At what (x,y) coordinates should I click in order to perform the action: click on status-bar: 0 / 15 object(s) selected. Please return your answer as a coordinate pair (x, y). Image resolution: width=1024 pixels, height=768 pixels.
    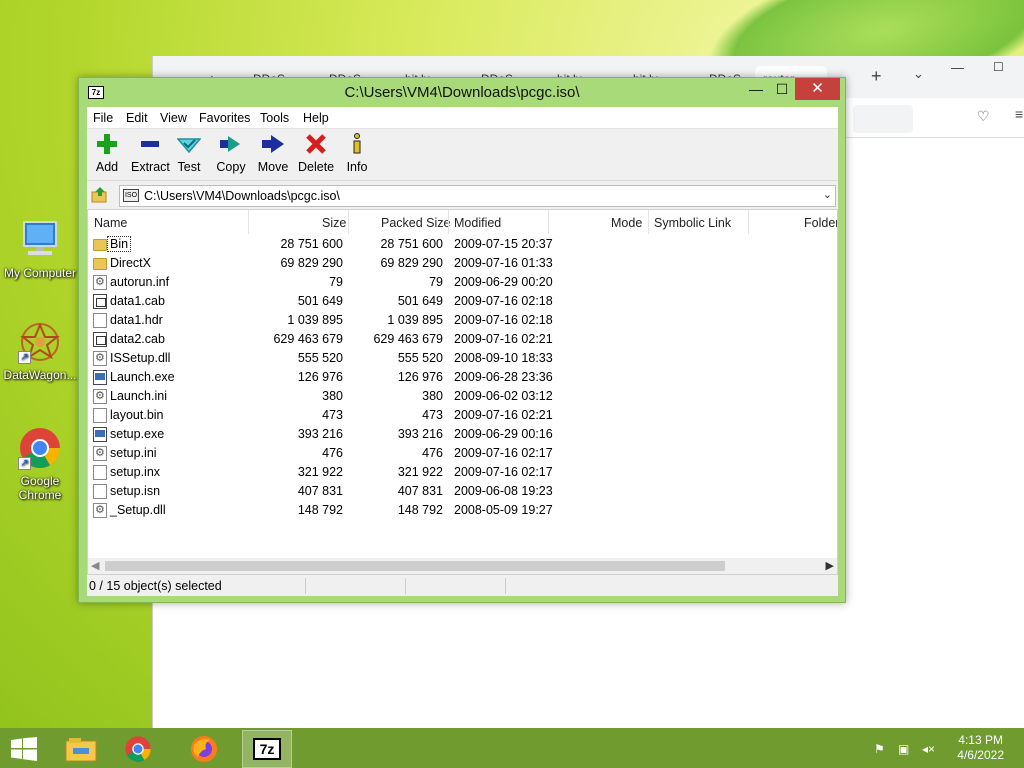
    Looking at the image, I should click on (462, 586).